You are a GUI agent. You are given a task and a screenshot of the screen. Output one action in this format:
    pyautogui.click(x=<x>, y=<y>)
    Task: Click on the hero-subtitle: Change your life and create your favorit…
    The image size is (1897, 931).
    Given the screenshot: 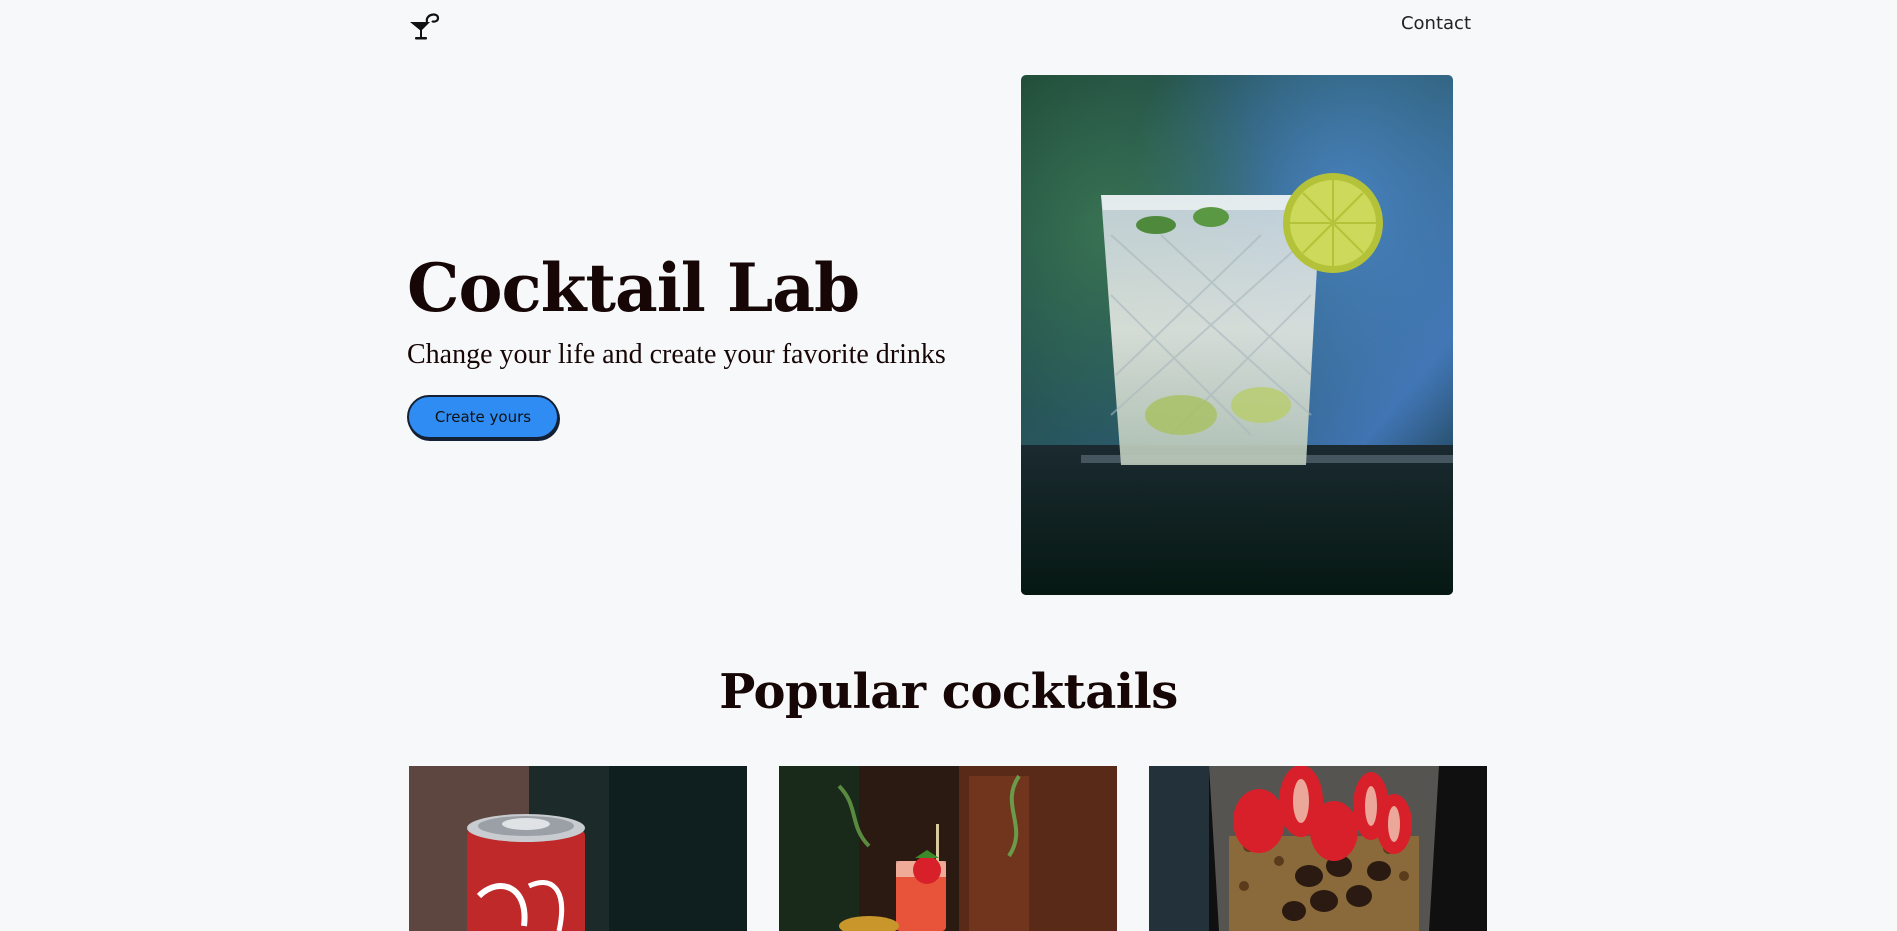 What is the action you would take?
    pyautogui.click(x=676, y=354)
    